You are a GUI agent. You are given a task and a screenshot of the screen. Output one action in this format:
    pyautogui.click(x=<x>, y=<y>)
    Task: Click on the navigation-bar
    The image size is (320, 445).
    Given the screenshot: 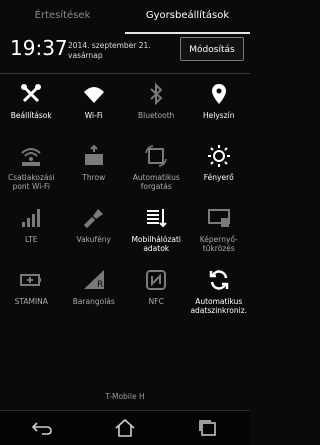 What is the action you would take?
    pyautogui.click(x=125, y=427)
    